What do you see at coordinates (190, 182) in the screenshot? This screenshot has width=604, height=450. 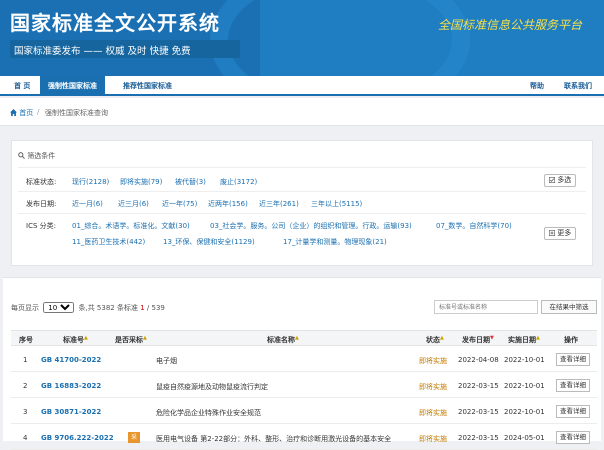 I see `status-option: 被代替(3)` at bounding box center [190, 182].